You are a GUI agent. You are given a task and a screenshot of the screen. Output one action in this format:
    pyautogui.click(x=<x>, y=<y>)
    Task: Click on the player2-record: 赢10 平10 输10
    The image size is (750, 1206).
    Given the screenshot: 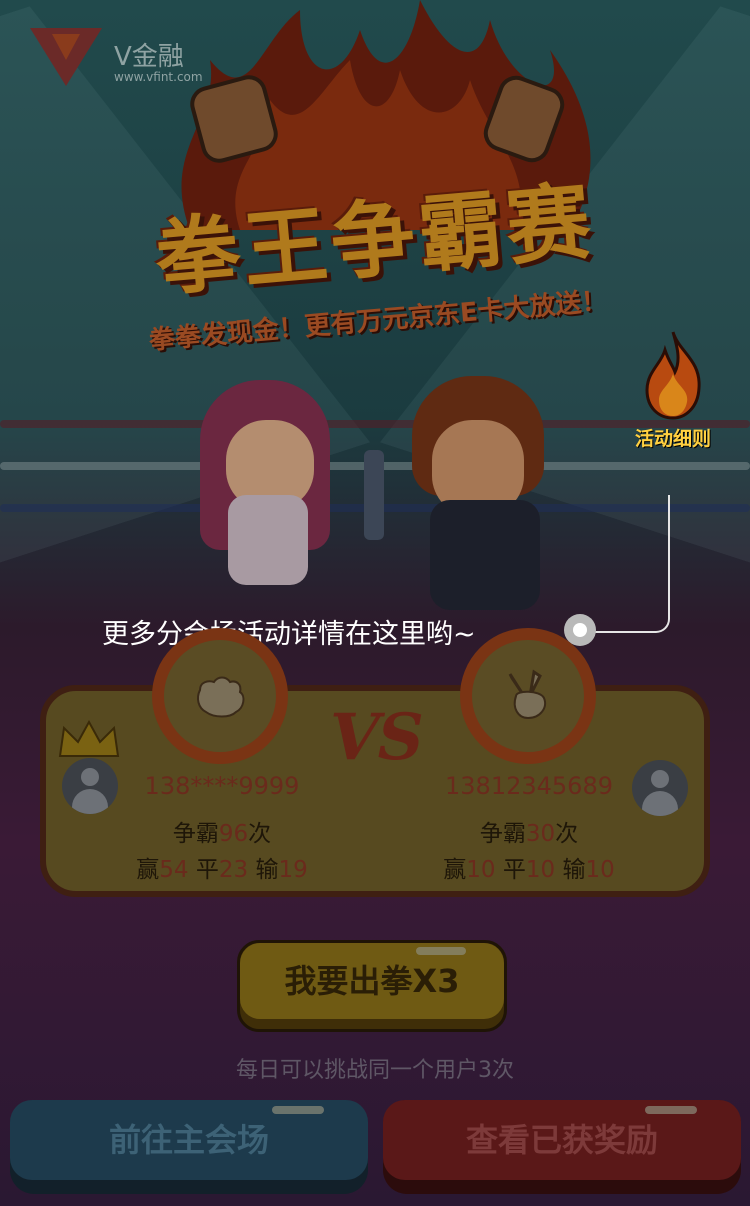 What is the action you would take?
    pyautogui.click(x=529, y=867)
    